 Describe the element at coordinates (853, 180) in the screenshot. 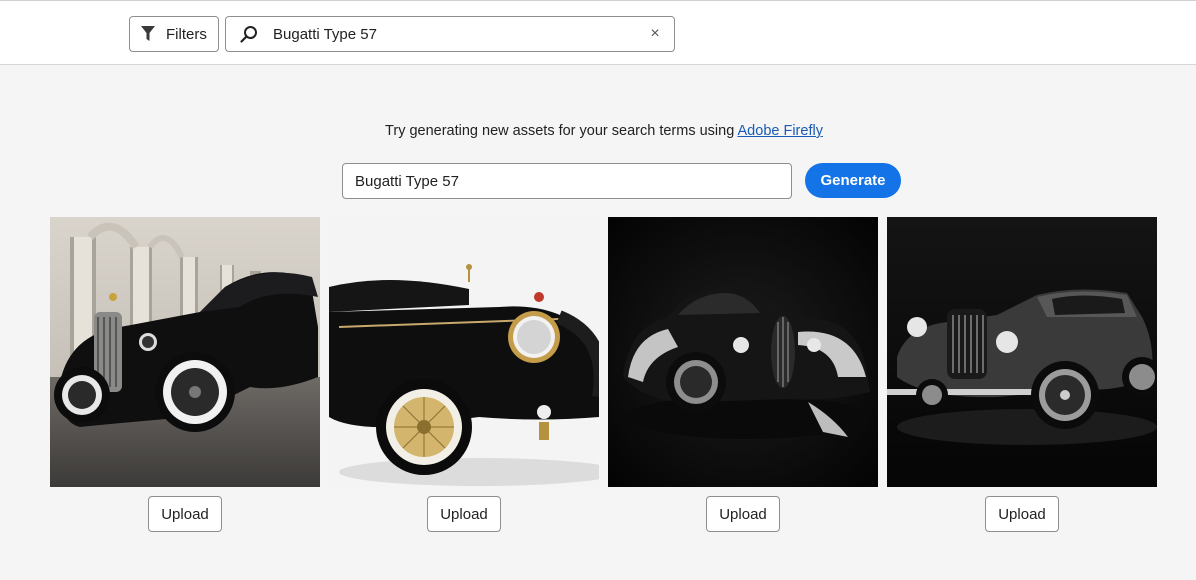

I see `generate-button: Generate` at that location.